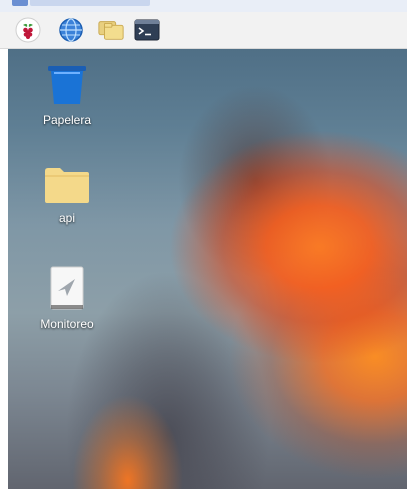 This screenshot has height=489, width=407. I want to click on desktop-icon-label: Monitoreo, so click(67, 324).